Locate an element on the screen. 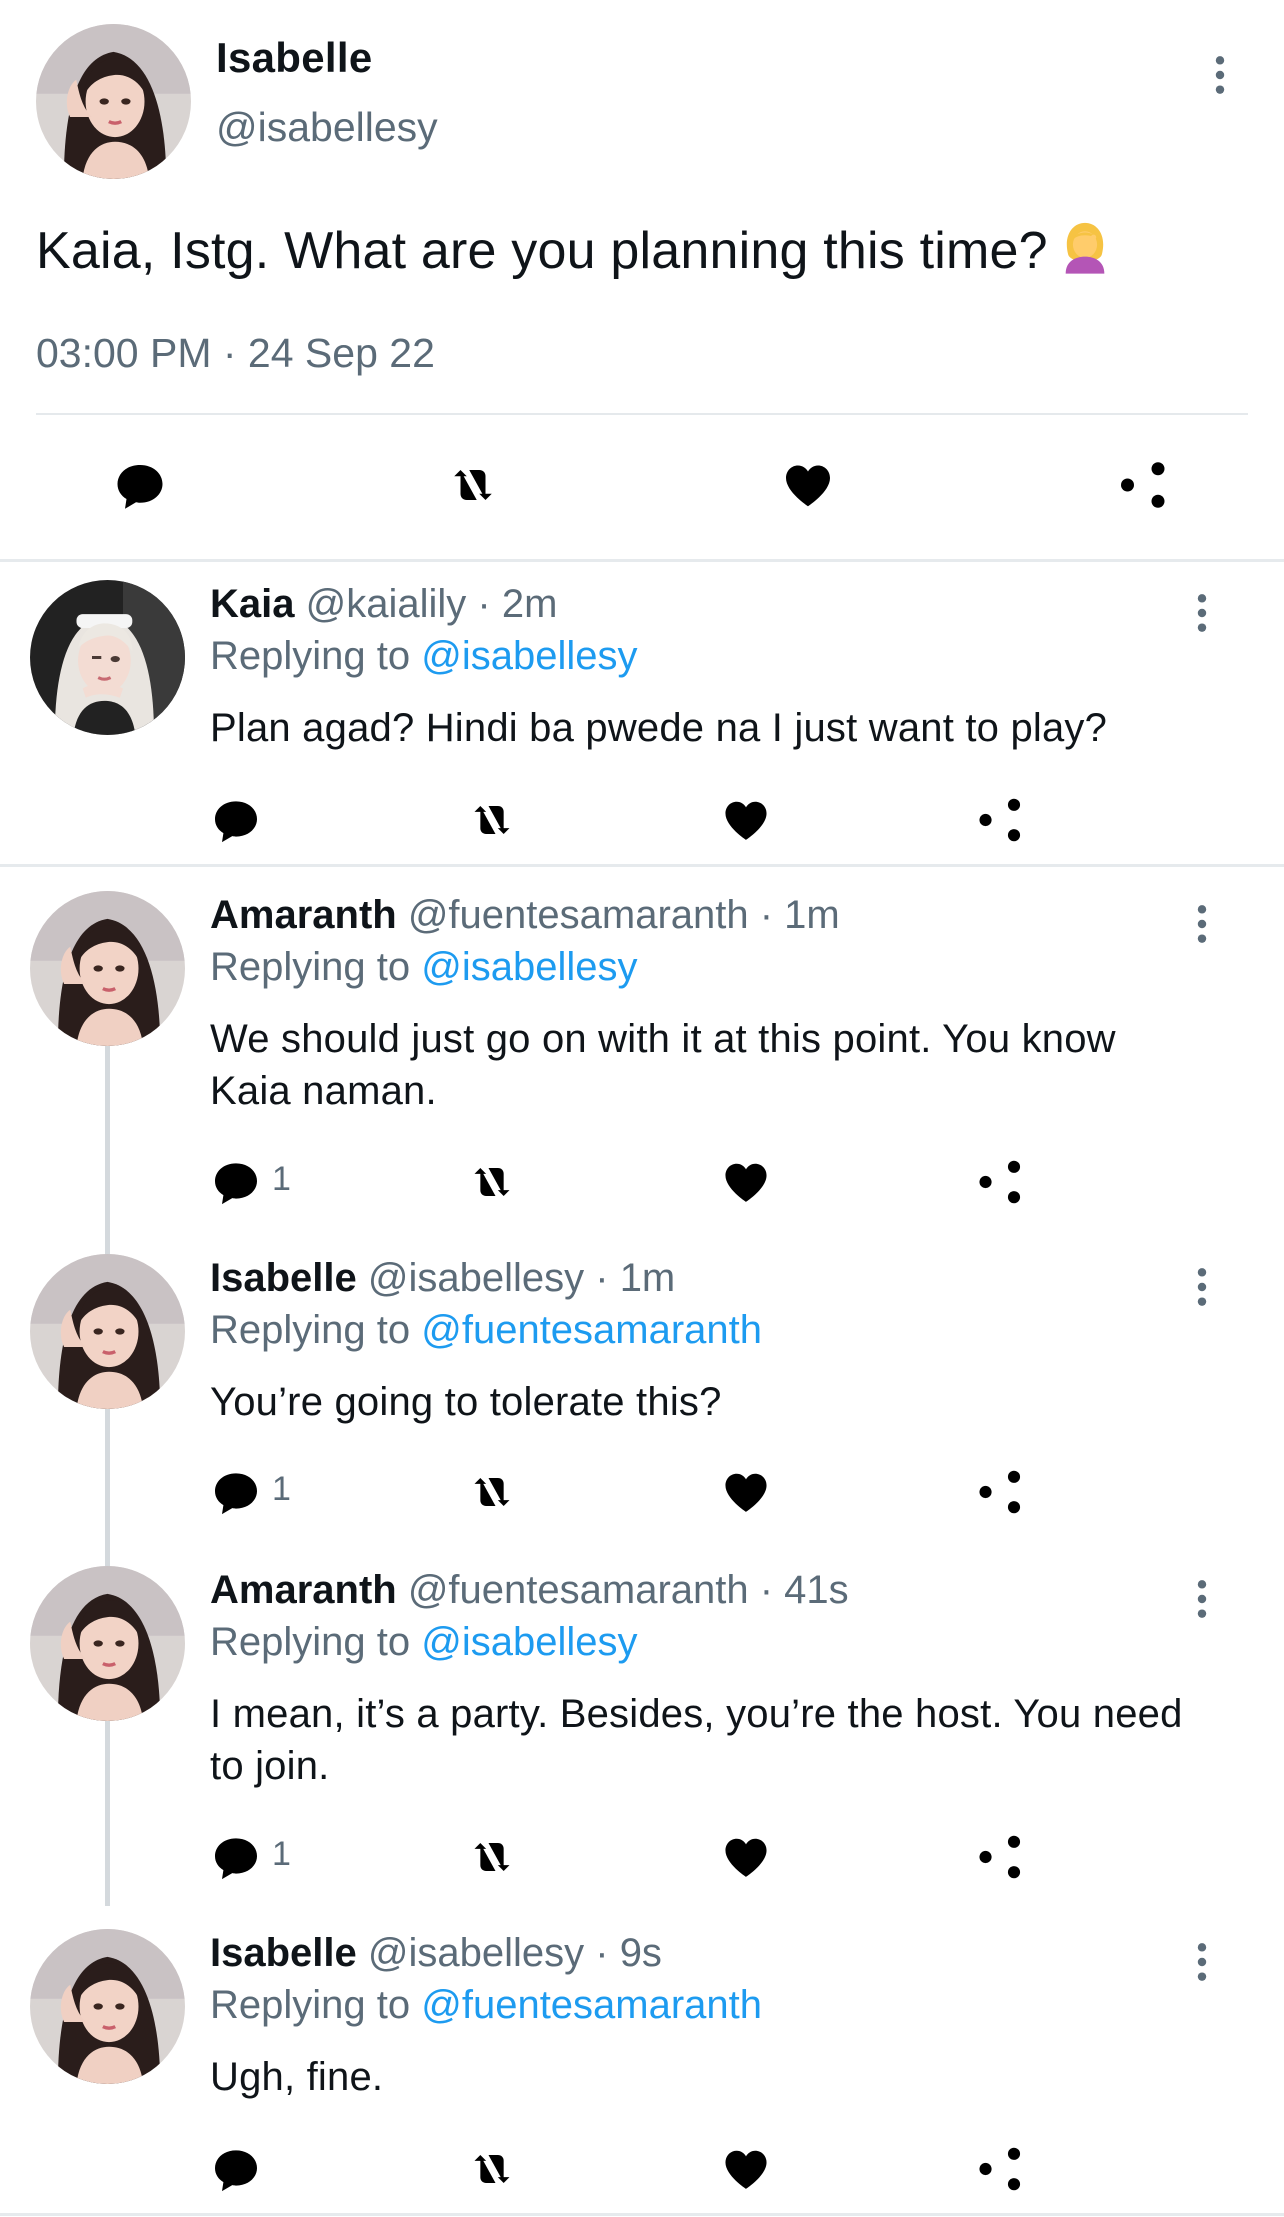 The image size is (1284, 2217). woman-facepalming-emoji-icon is located at coordinates (1085, 247).